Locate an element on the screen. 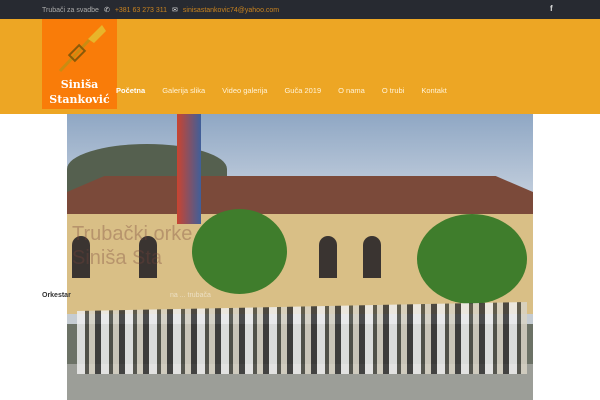 This screenshot has height=400, width=600. nav-pocetna: Početna is located at coordinates (130, 90).